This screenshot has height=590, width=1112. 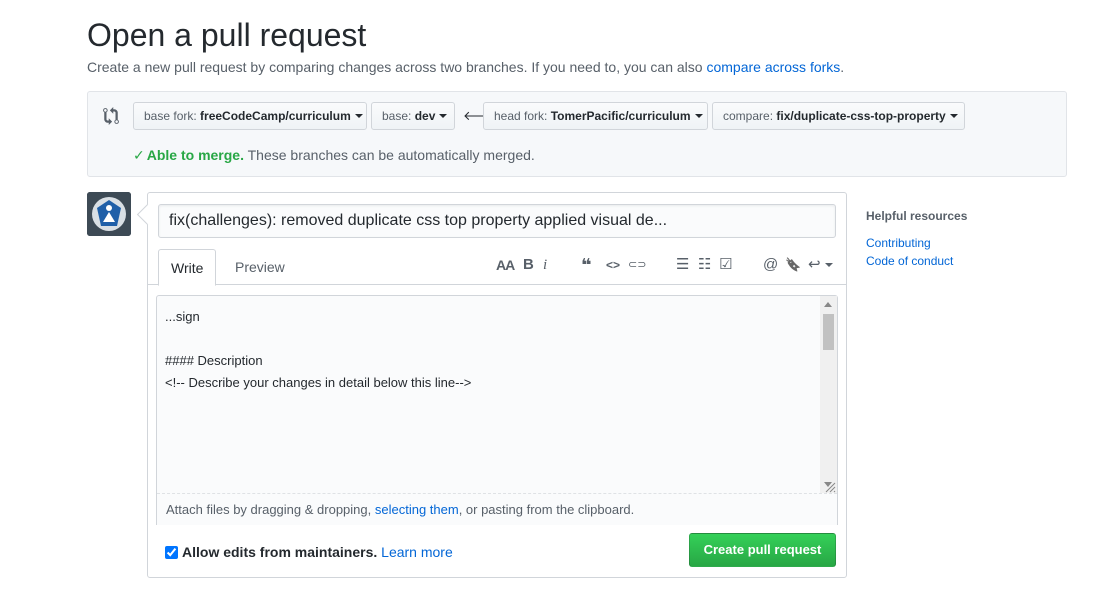 I want to click on allow-edits-checkbox, so click(x=171, y=552).